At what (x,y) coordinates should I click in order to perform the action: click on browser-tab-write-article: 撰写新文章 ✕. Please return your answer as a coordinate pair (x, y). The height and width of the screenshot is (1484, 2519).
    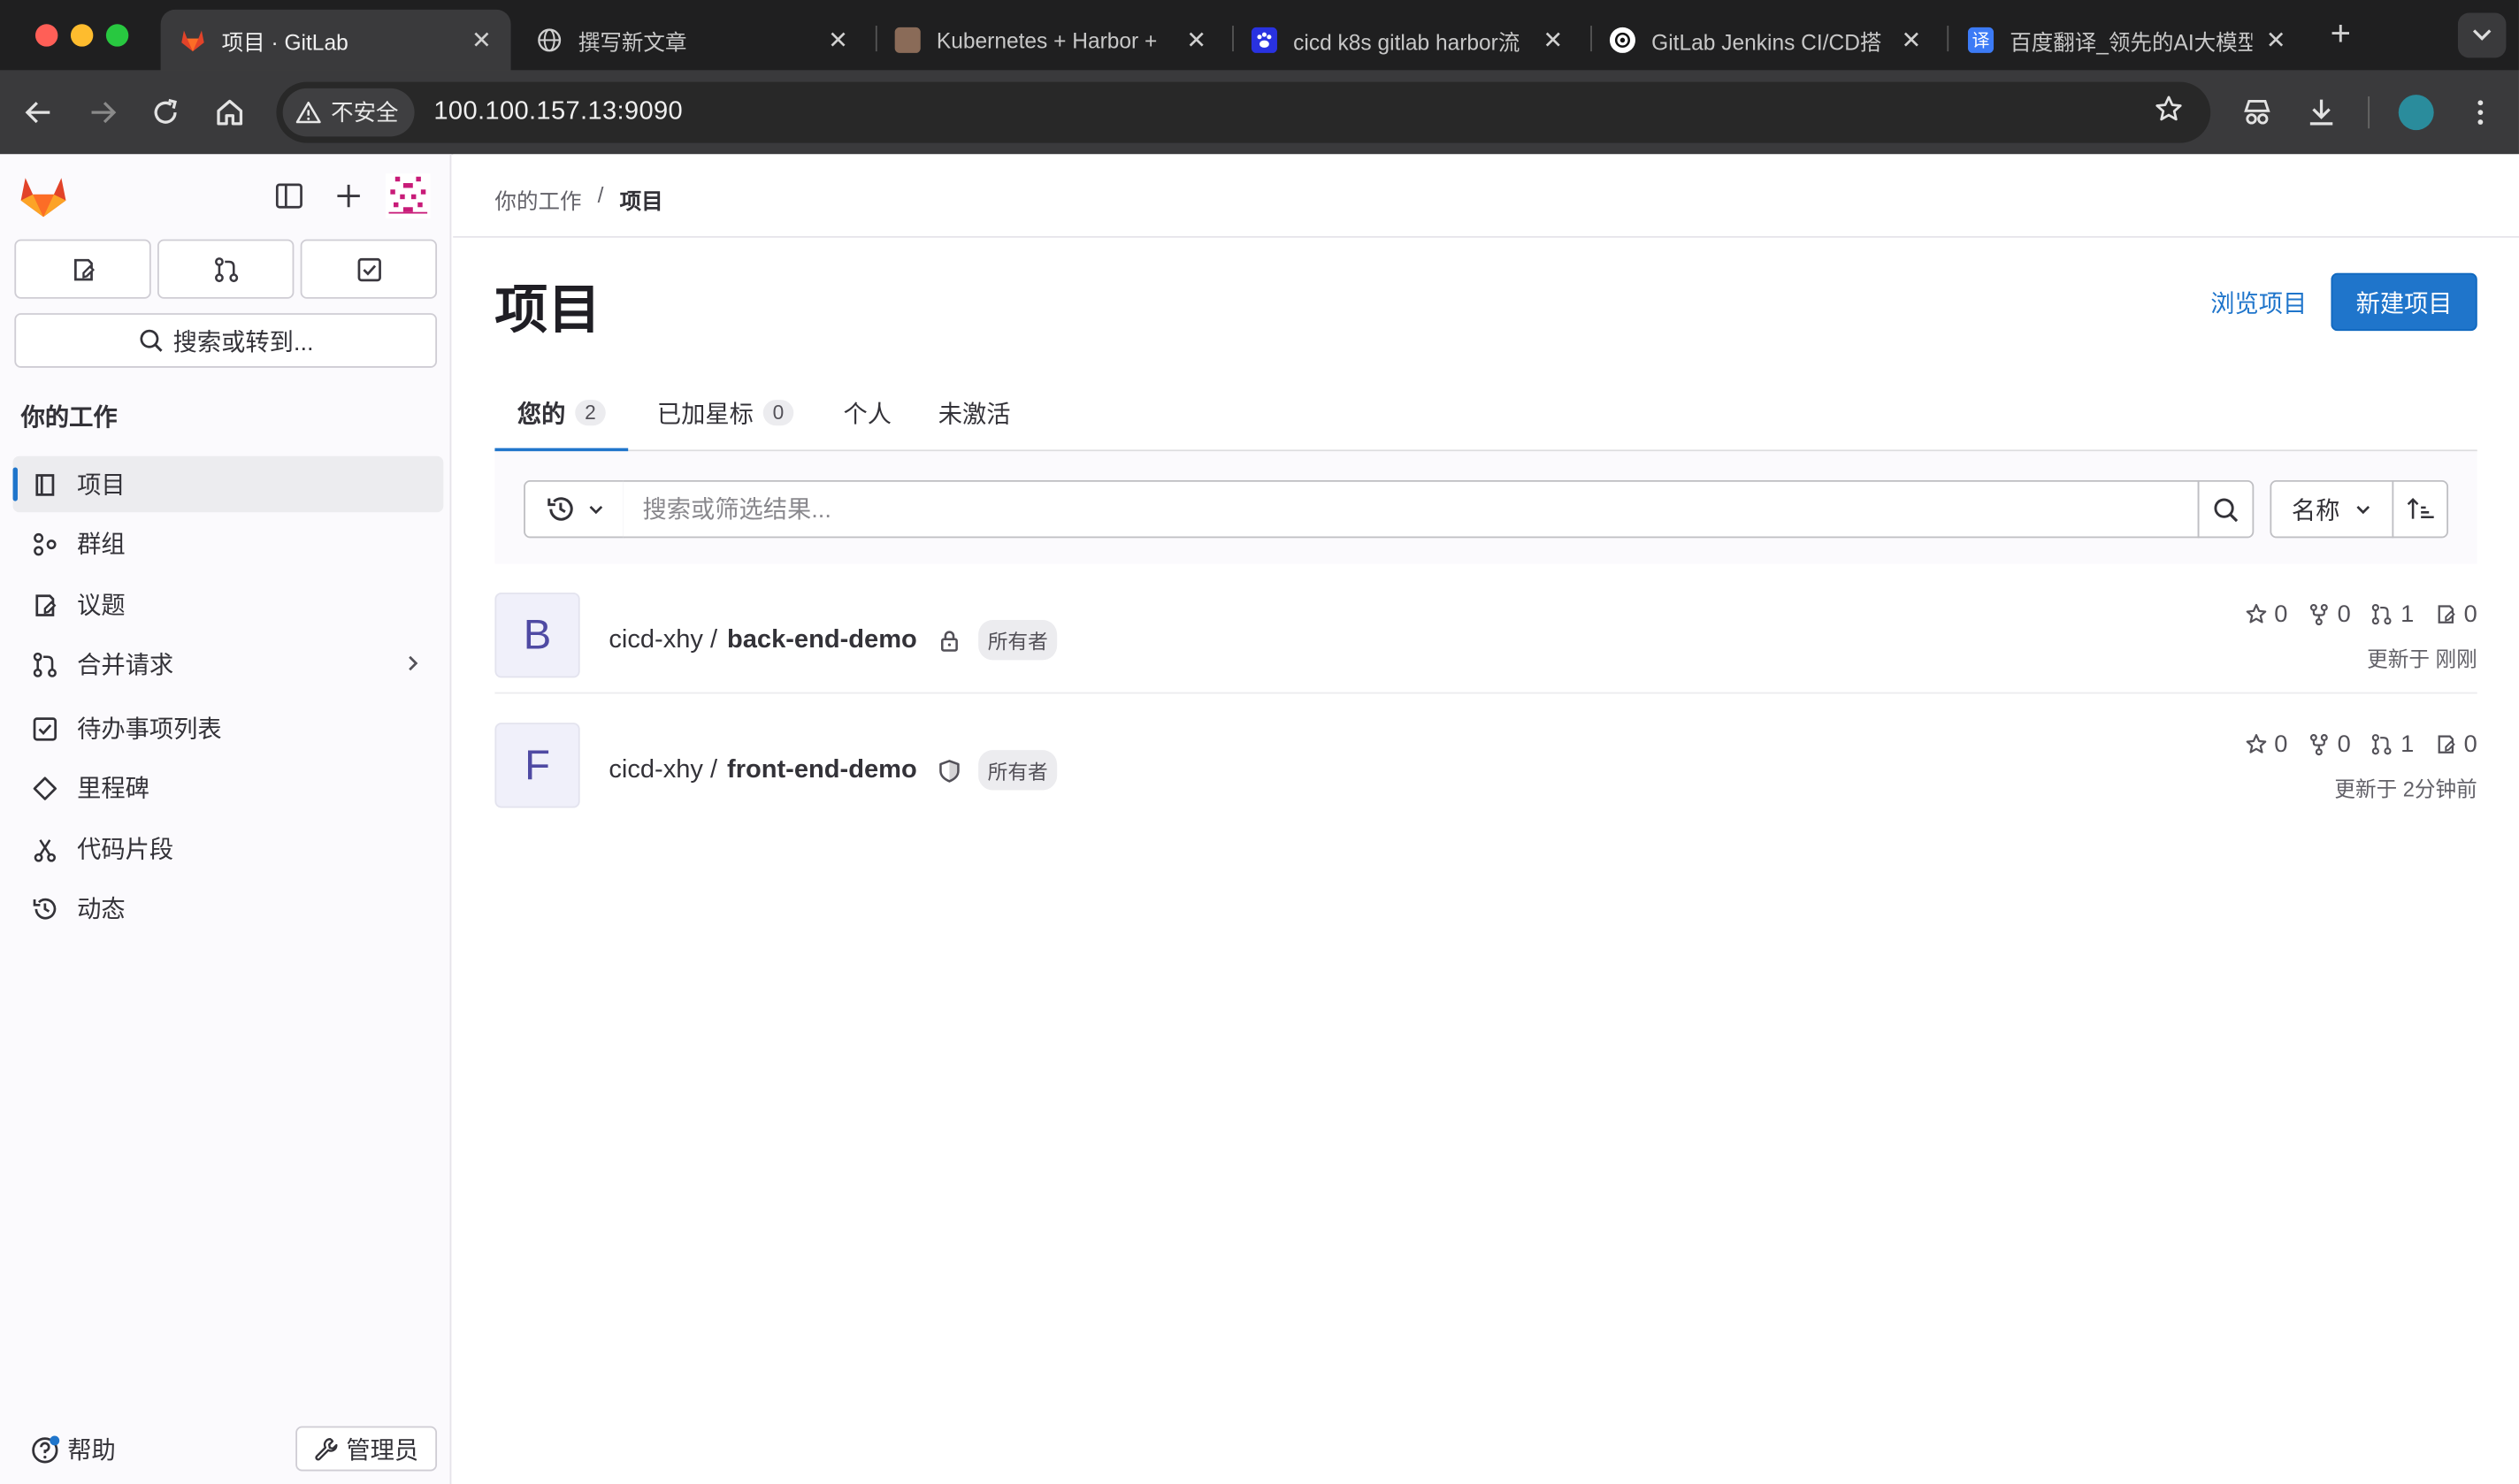
    Looking at the image, I should click on (692, 40).